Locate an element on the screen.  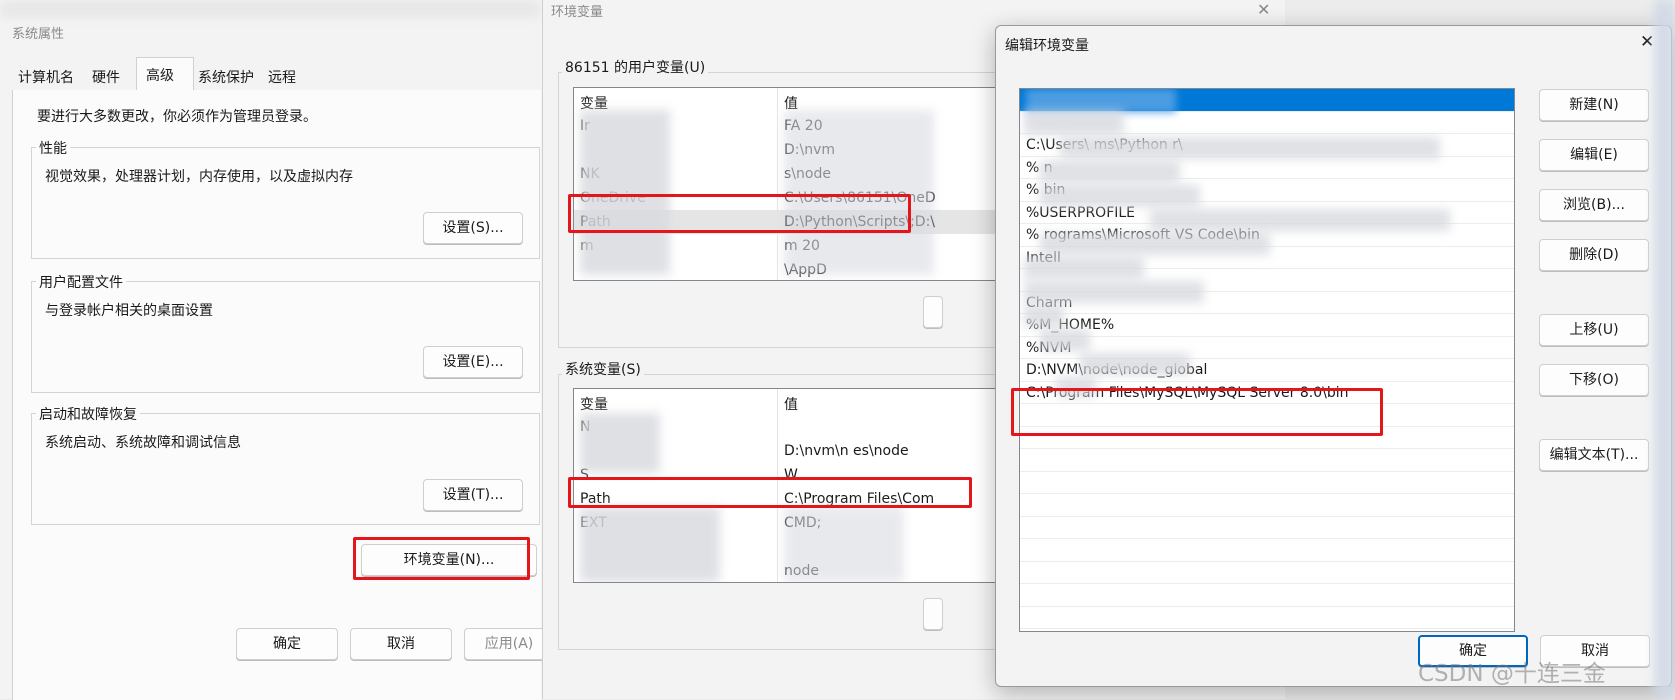
tab-advanced-label: 高级 is located at coordinates (160, 76).